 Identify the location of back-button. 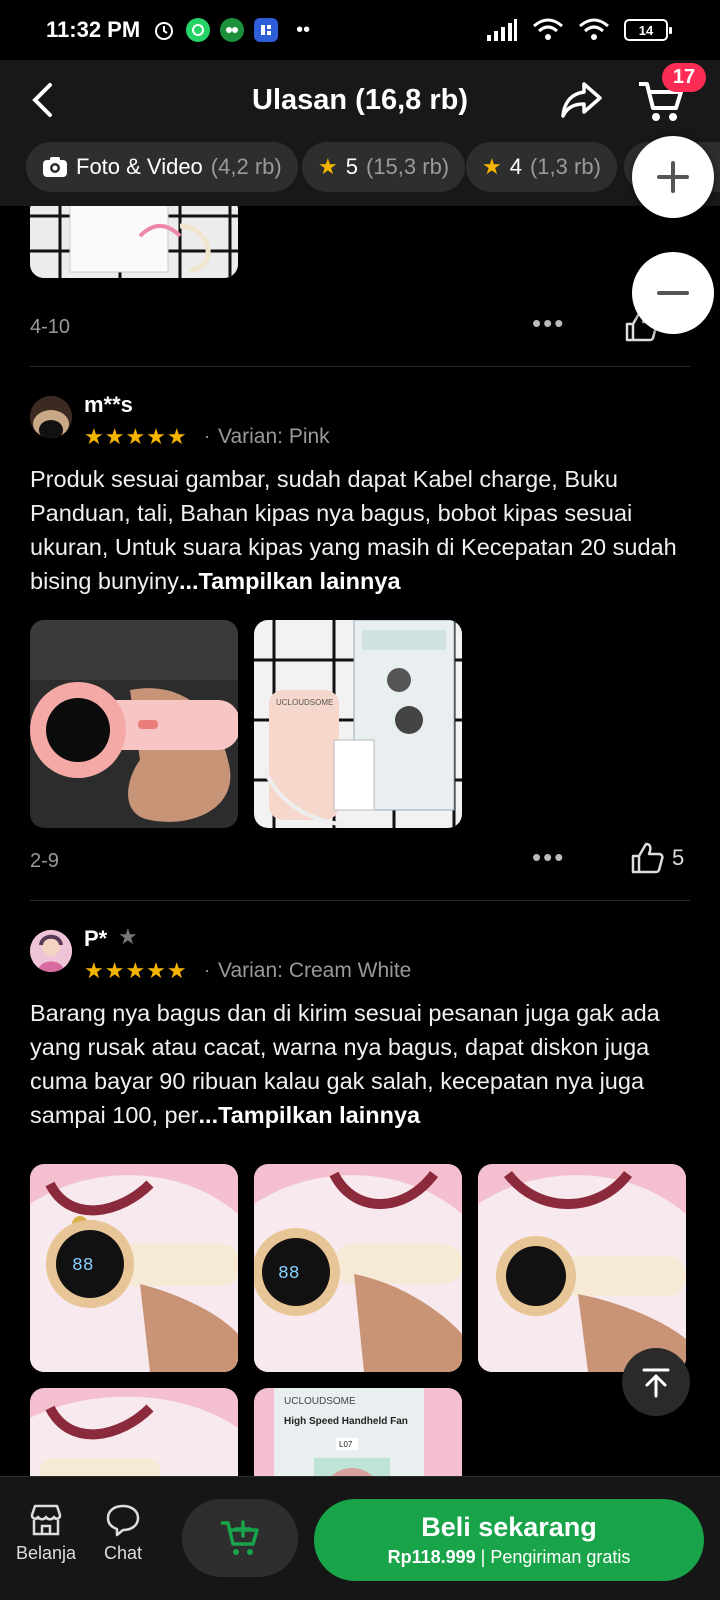
(42, 100).